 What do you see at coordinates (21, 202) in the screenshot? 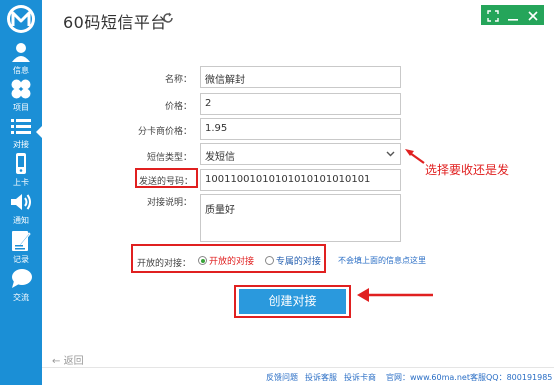
I see `speaker-icon` at bounding box center [21, 202].